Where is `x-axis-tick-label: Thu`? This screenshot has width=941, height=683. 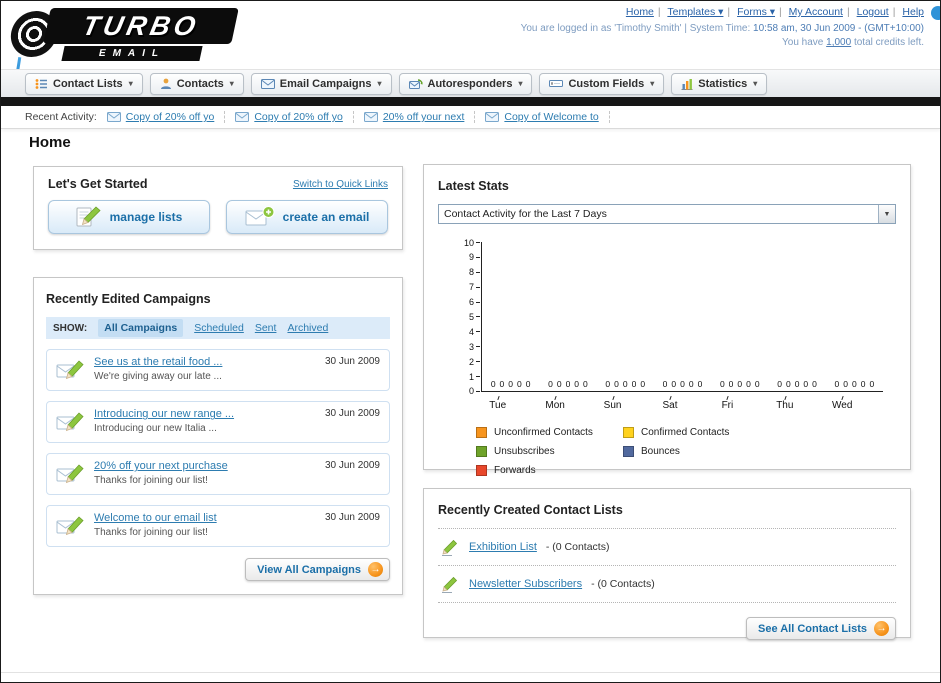
x-axis-tick-label: Thu is located at coordinates (784, 403).